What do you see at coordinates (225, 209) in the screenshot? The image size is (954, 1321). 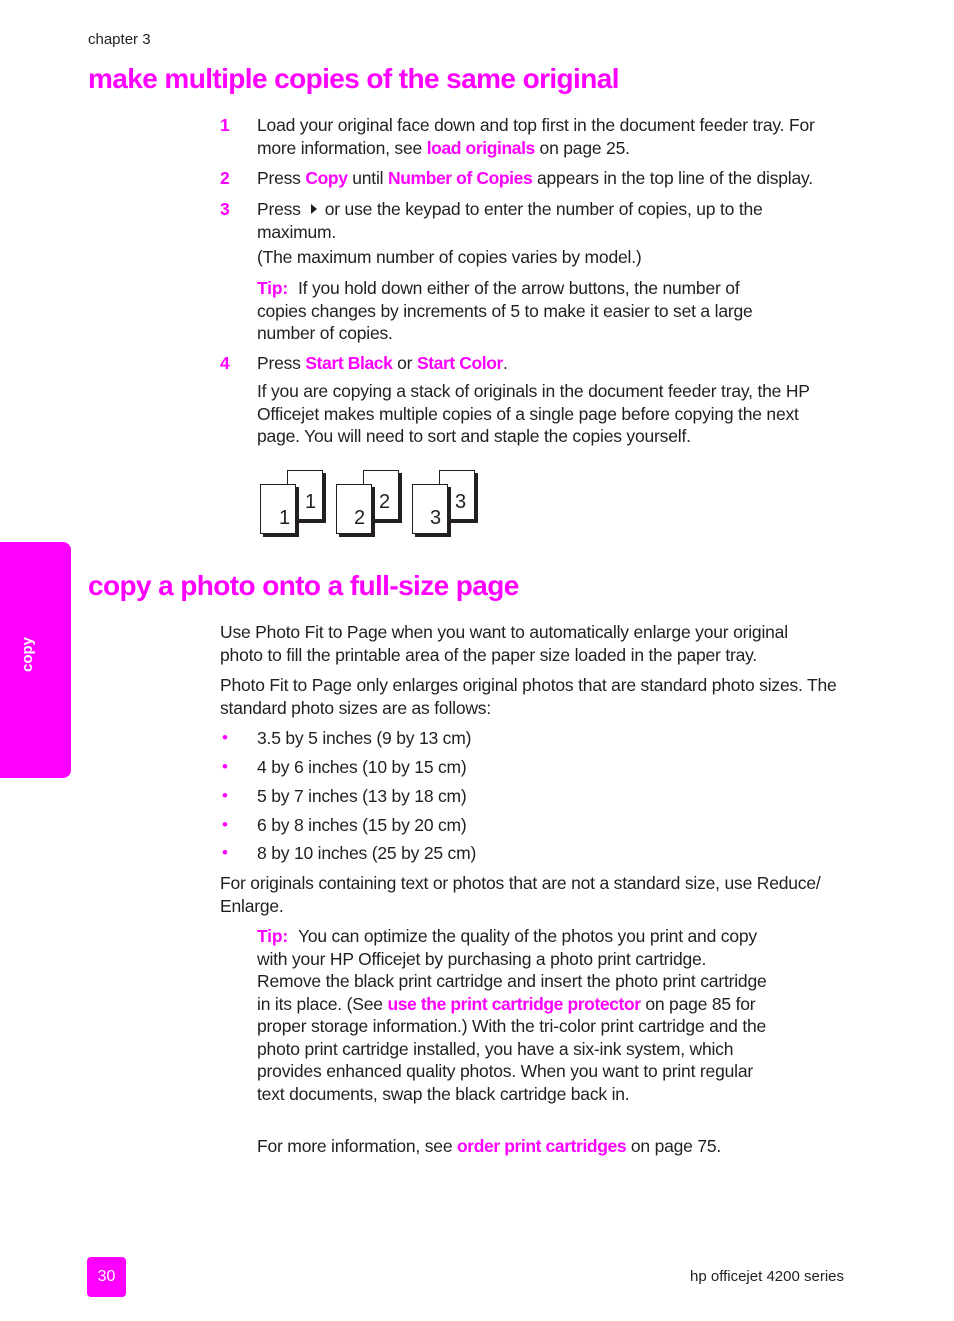 I see `step-number: 3` at bounding box center [225, 209].